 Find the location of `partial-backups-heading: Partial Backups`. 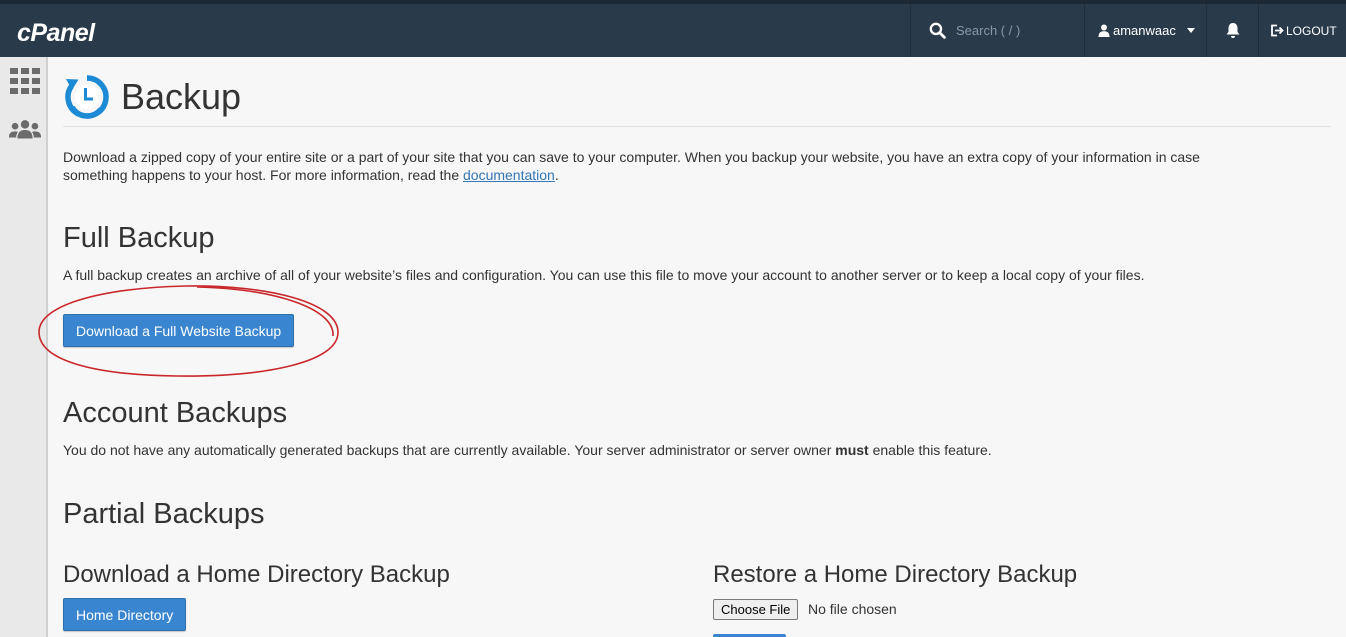

partial-backups-heading: Partial Backups is located at coordinates (164, 514).